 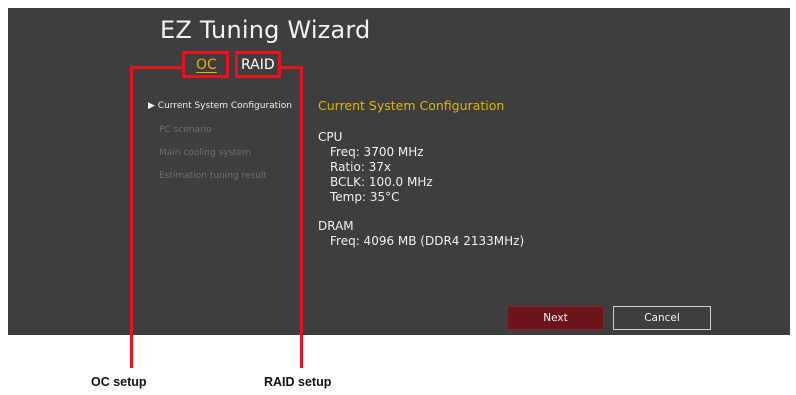 I want to click on section-title: Current System Configuration, so click(x=411, y=105).